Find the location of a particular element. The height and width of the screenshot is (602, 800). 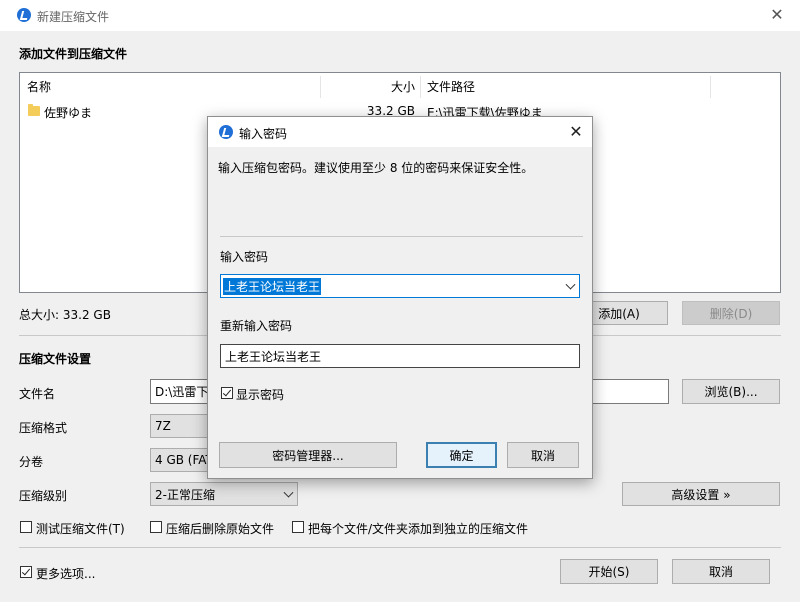

reenter-label: 重新输入密码 is located at coordinates (256, 326).